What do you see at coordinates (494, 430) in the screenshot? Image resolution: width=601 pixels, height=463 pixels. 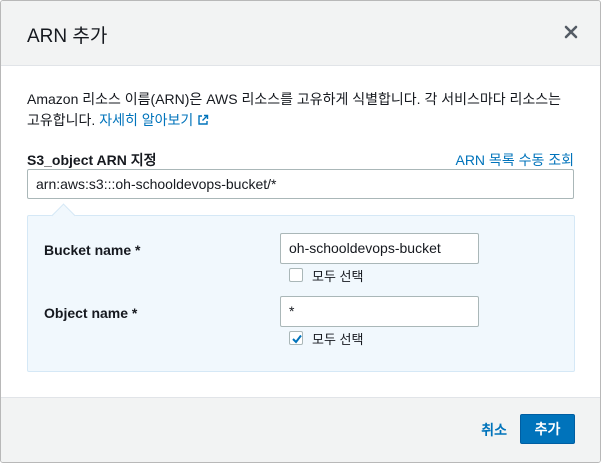 I see `cancel-button: 취소` at bounding box center [494, 430].